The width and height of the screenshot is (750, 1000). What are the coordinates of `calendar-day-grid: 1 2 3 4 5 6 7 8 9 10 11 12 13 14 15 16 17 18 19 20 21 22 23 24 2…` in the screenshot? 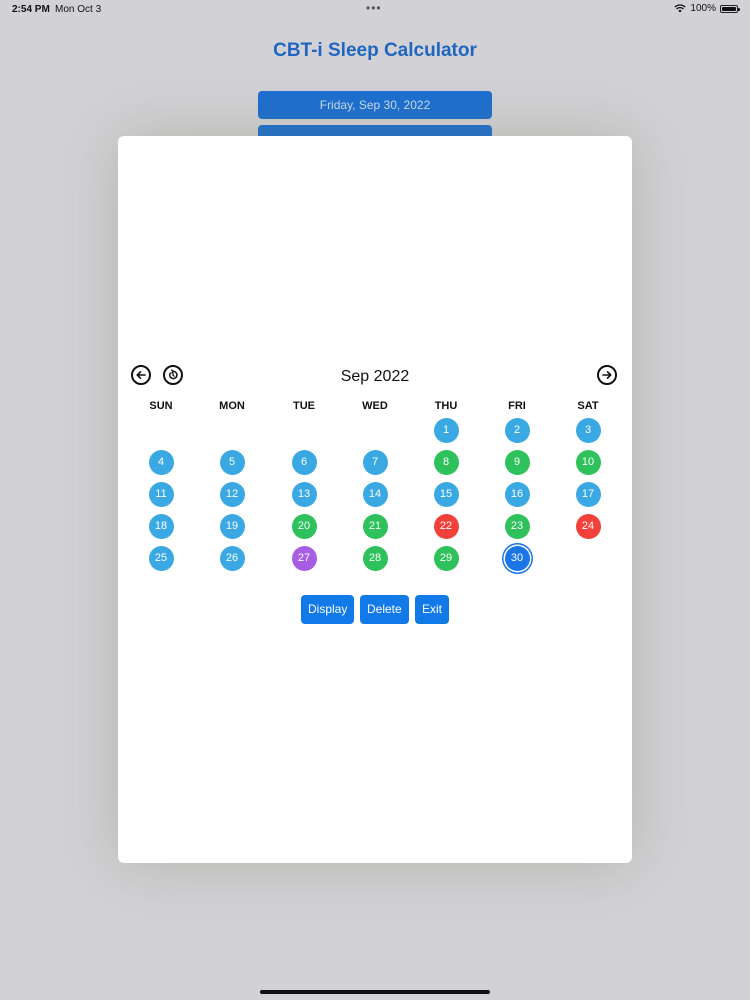 It's located at (375, 503).